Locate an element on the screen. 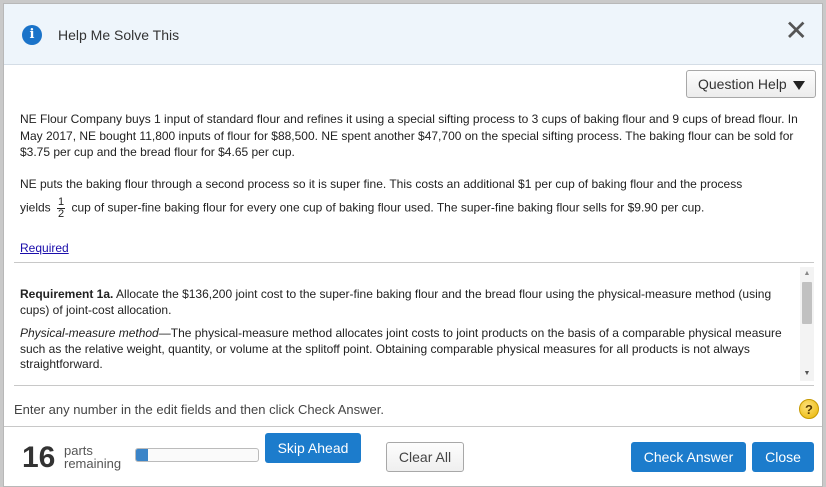 The height and width of the screenshot is (487, 826). requirement-heading: Requirement 1a. is located at coordinates (67, 294).